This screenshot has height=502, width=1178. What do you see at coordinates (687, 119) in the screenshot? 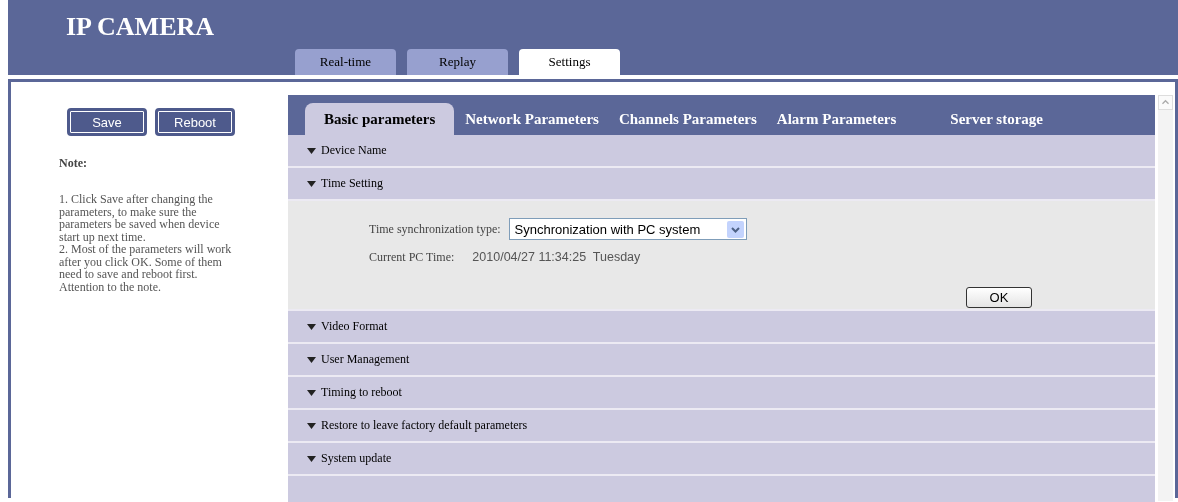
I see `parameter-tab: Channels Parameters` at bounding box center [687, 119].